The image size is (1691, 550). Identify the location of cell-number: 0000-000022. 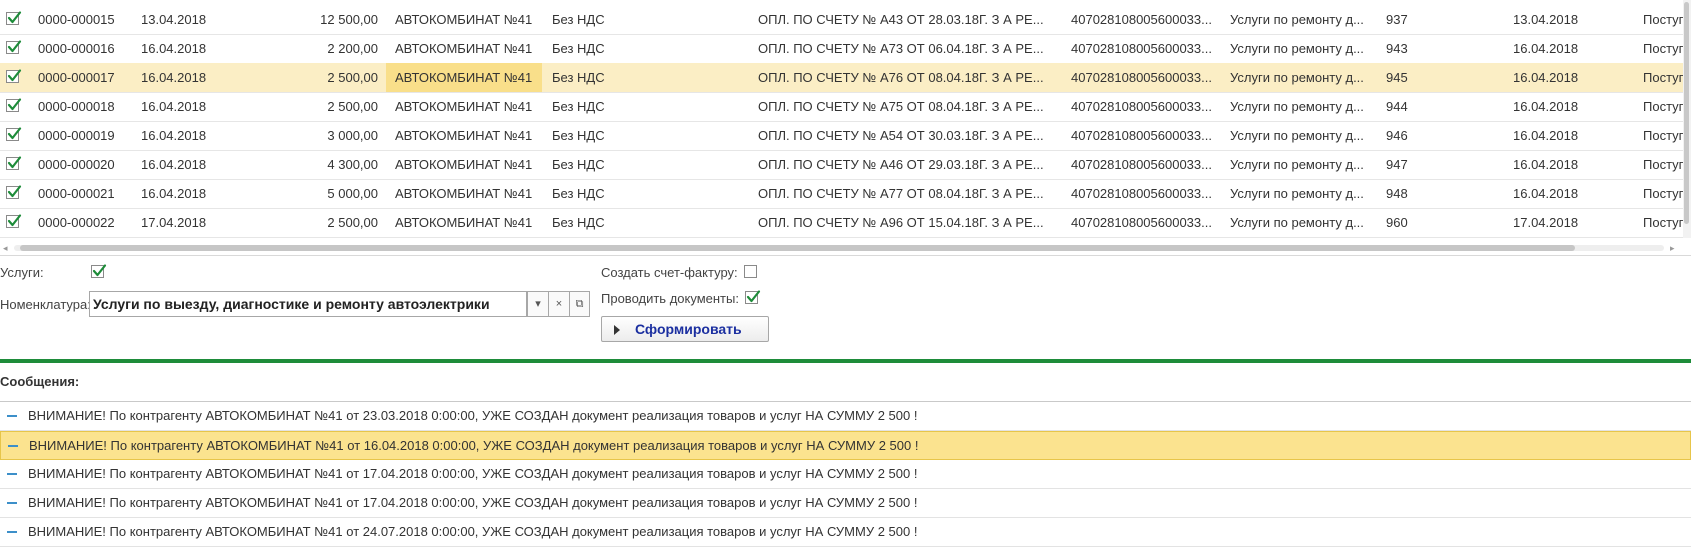
(76, 222).